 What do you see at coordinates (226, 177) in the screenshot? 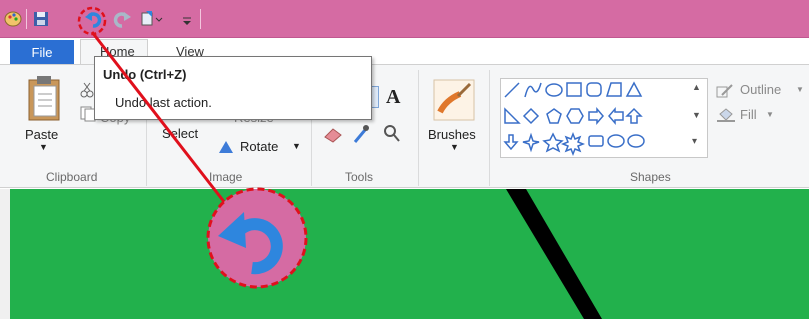
I see `image-group-label: Image` at bounding box center [226, 177].